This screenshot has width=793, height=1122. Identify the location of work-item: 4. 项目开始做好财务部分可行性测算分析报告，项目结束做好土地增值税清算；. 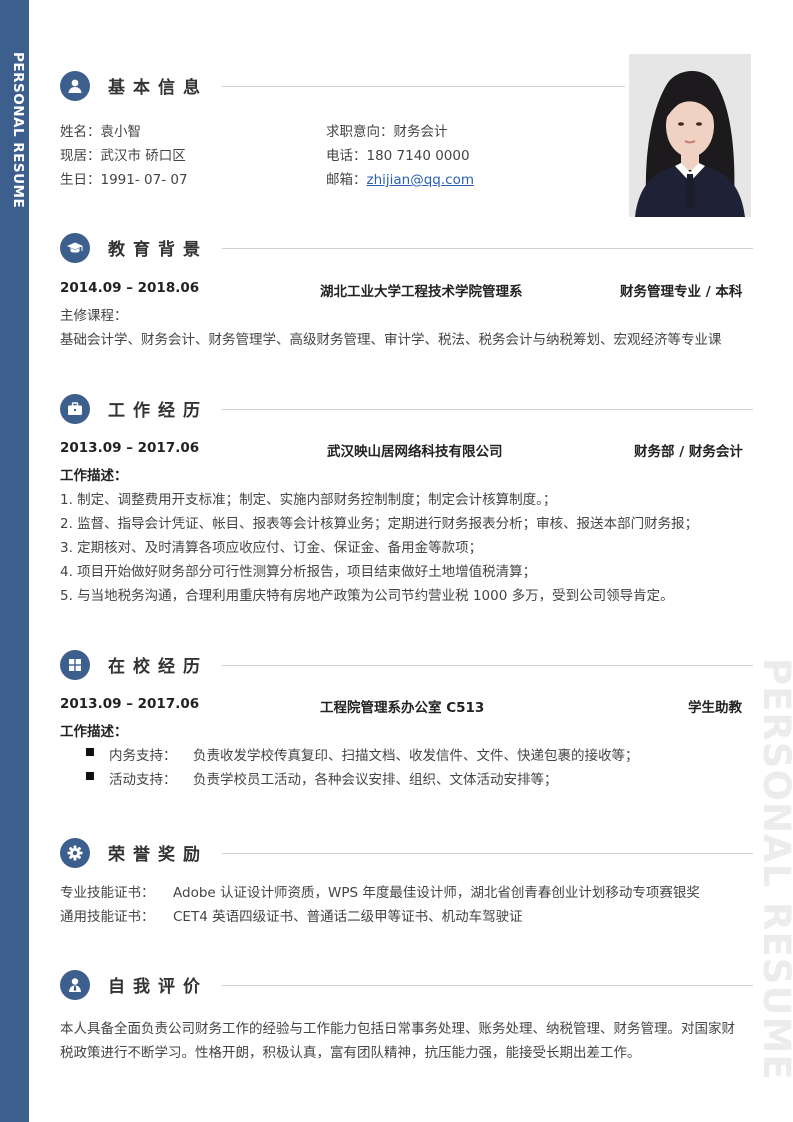
(298, 572).